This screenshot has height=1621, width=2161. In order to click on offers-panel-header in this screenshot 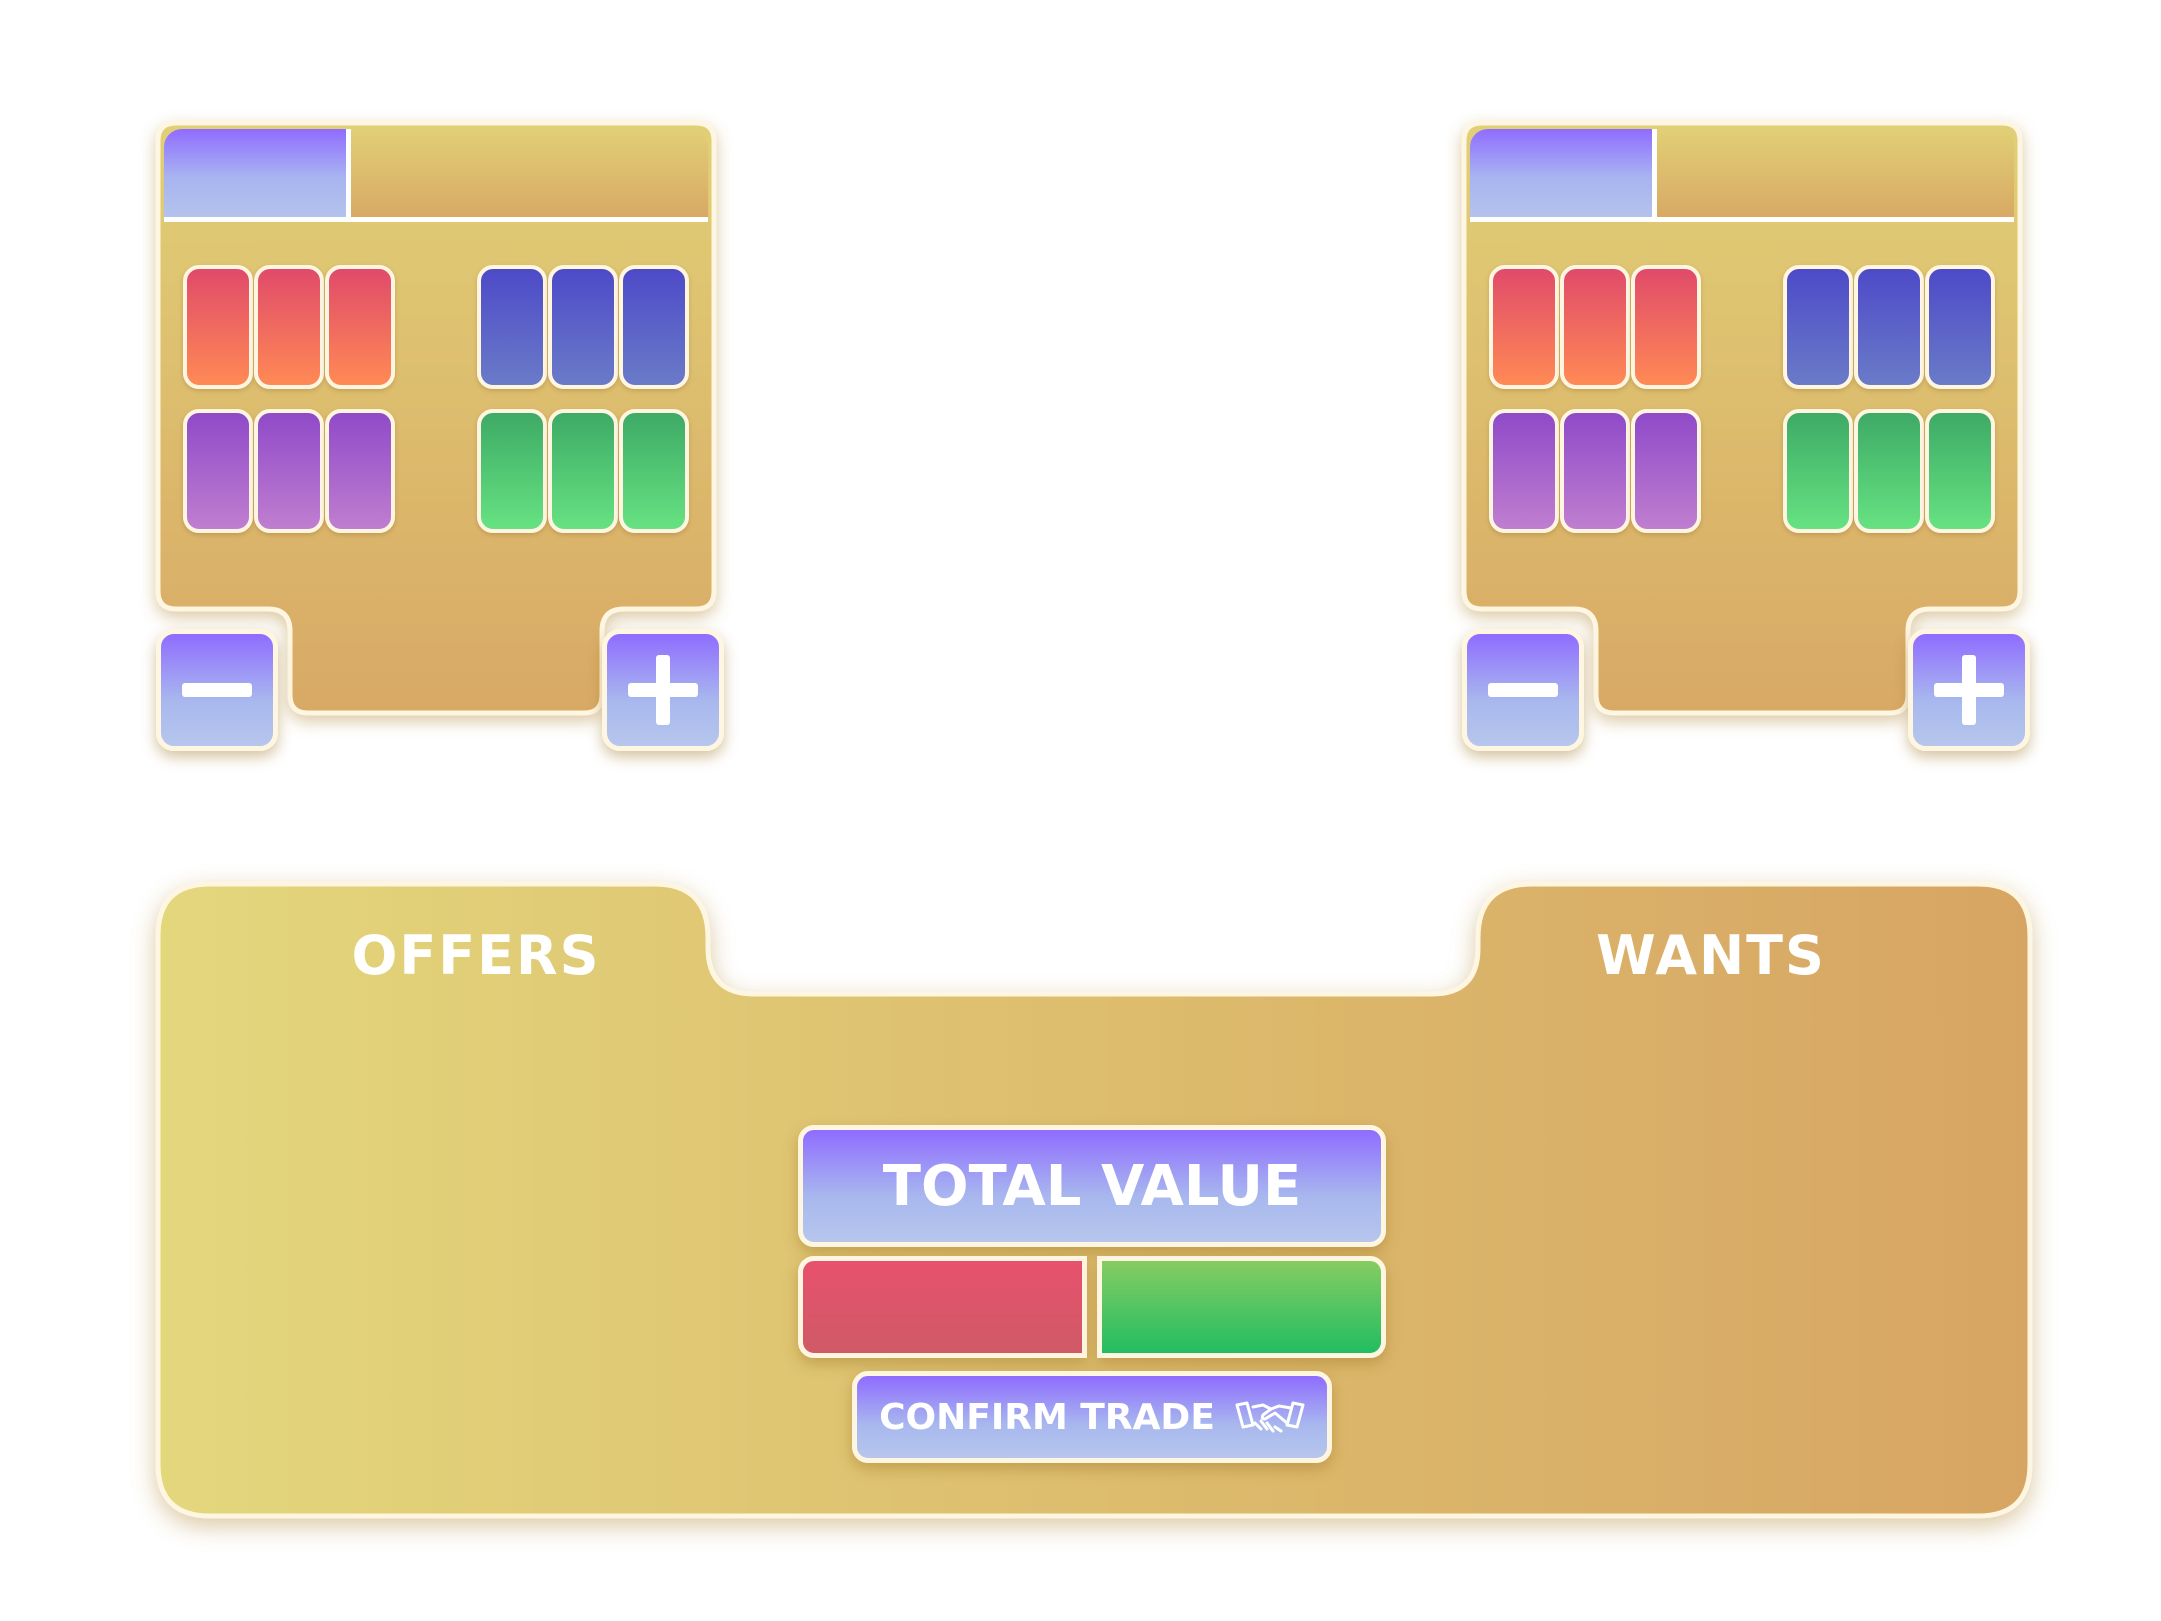, I will do `click(529, 173)`.